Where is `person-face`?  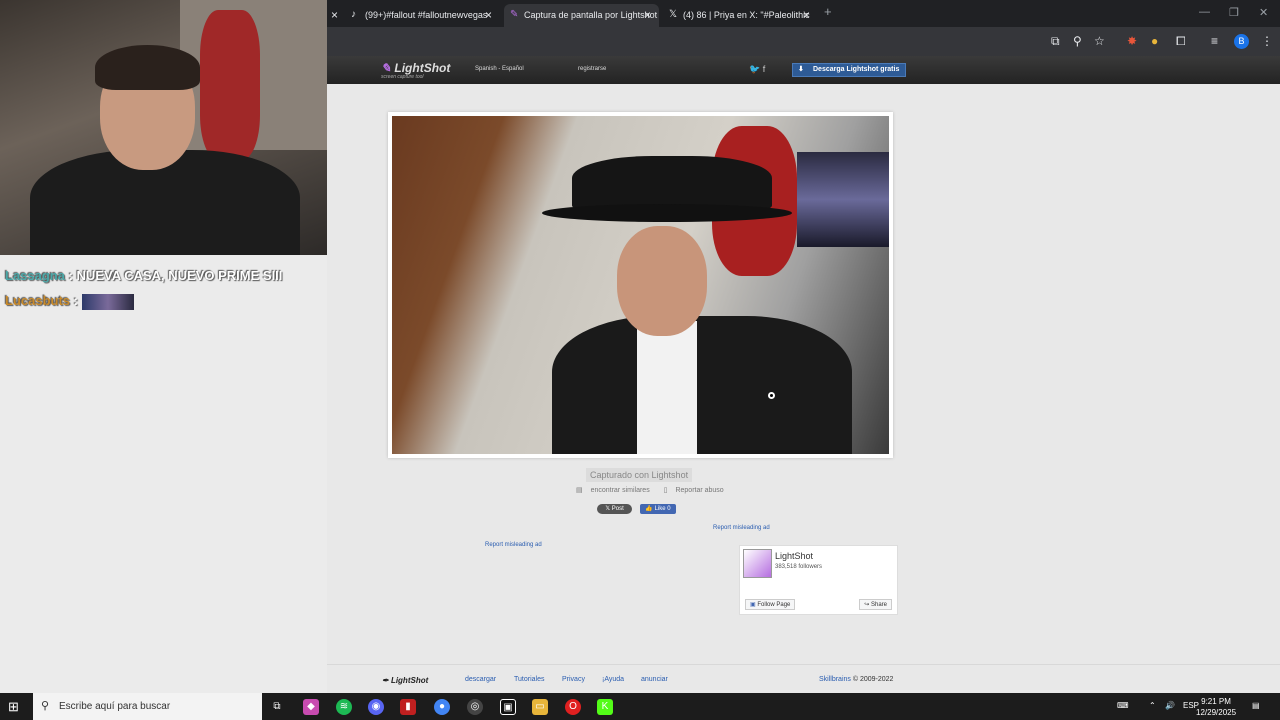
person-face is located at coordinates (662, 281).